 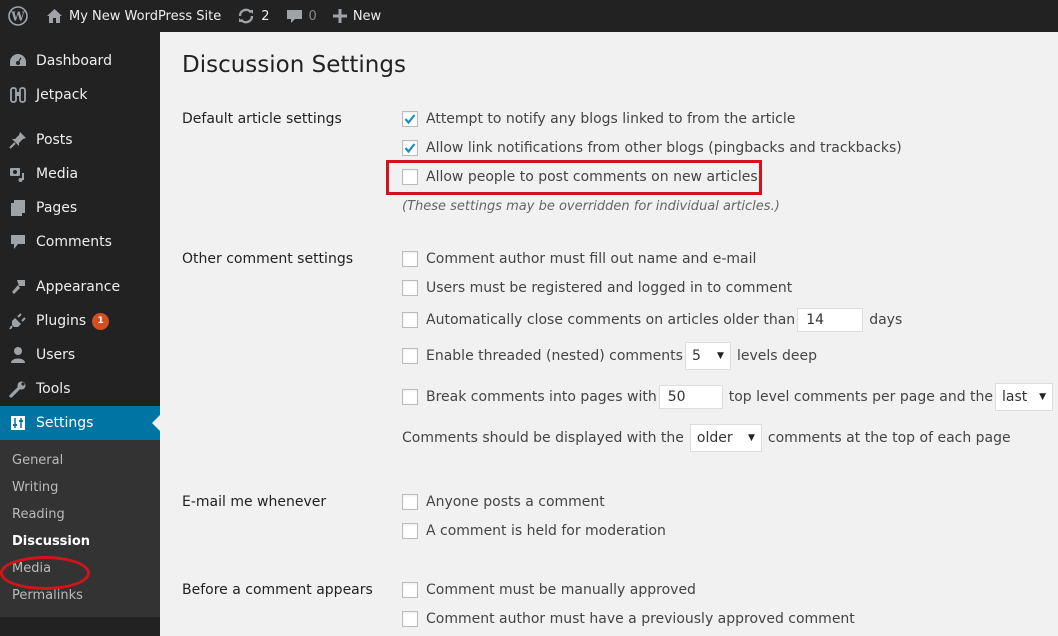 What do you see at coordinates (529, 16) in the screenshot?
I see `admin-bar: W My New WordPress Site 2 0 New` at bounding box center [529, 16].